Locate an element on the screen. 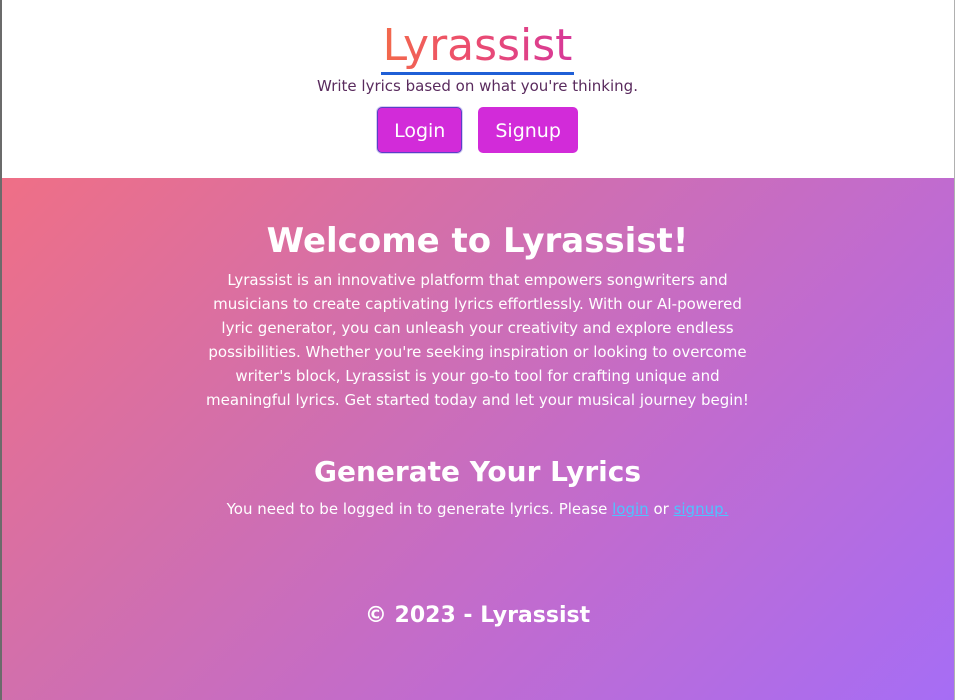 Image resolution: width=955 pixels, height=700 pixels. signup-link: signup. is located at coordinates (701, 509).